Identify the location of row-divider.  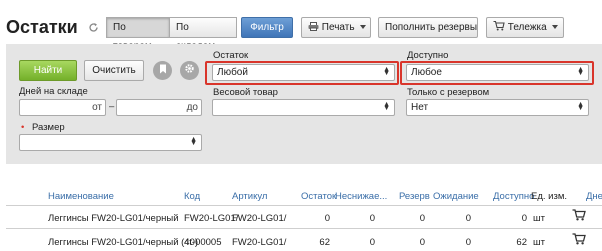
(304, 228).